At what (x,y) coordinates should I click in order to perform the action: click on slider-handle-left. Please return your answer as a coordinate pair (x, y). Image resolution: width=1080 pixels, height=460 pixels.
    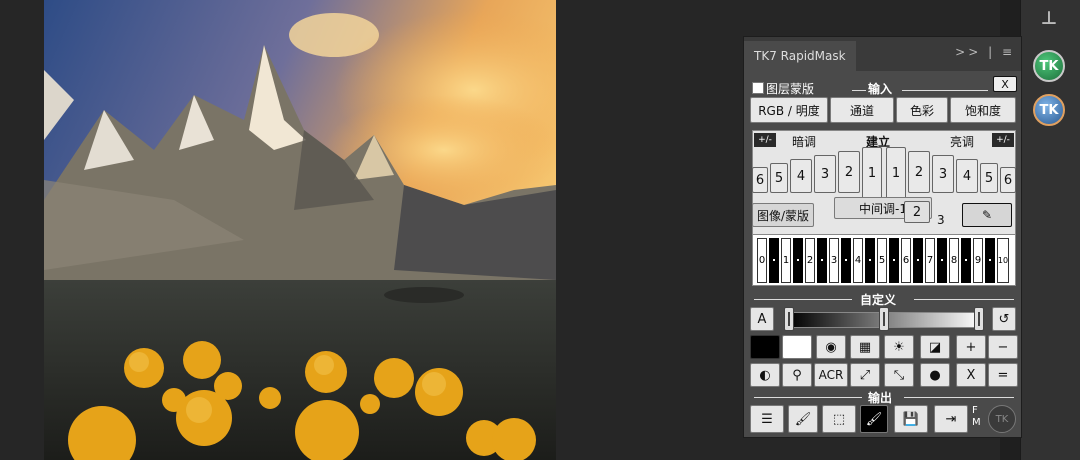
    Looking at the image, I should click on (789, 319).